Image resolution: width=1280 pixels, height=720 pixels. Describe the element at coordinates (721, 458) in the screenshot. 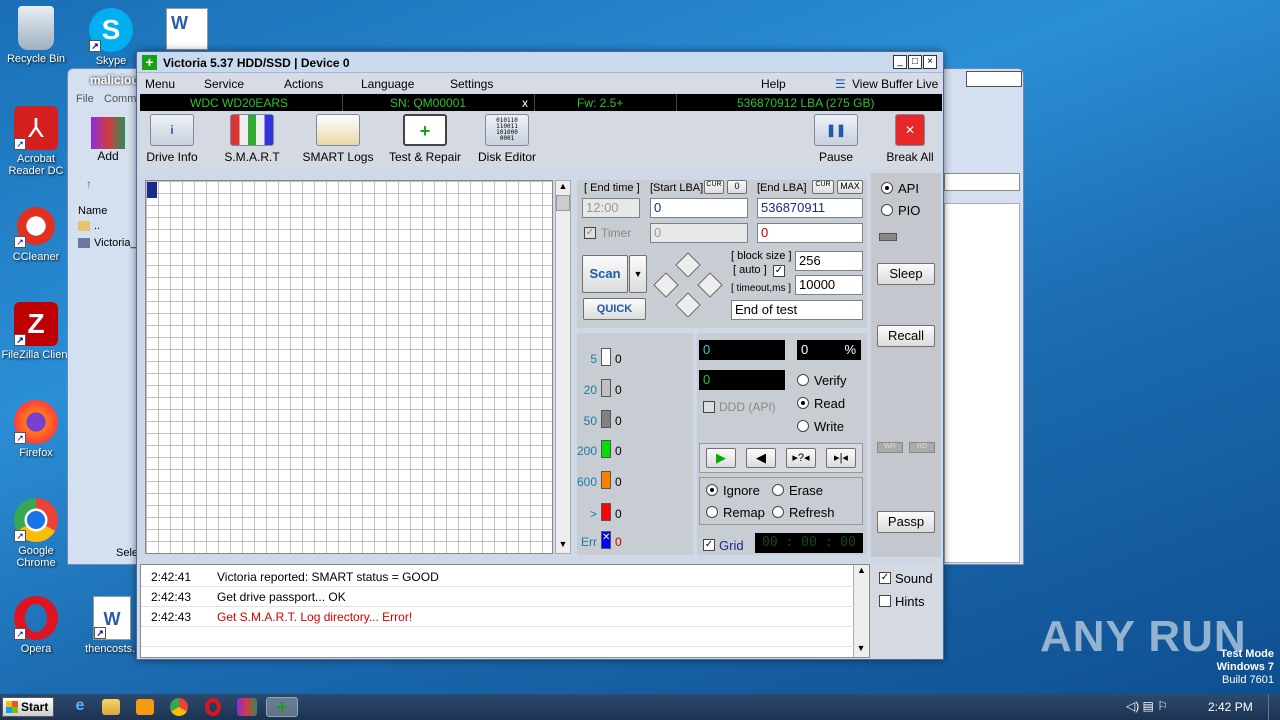

I see `play-icon: ▶` at that location.